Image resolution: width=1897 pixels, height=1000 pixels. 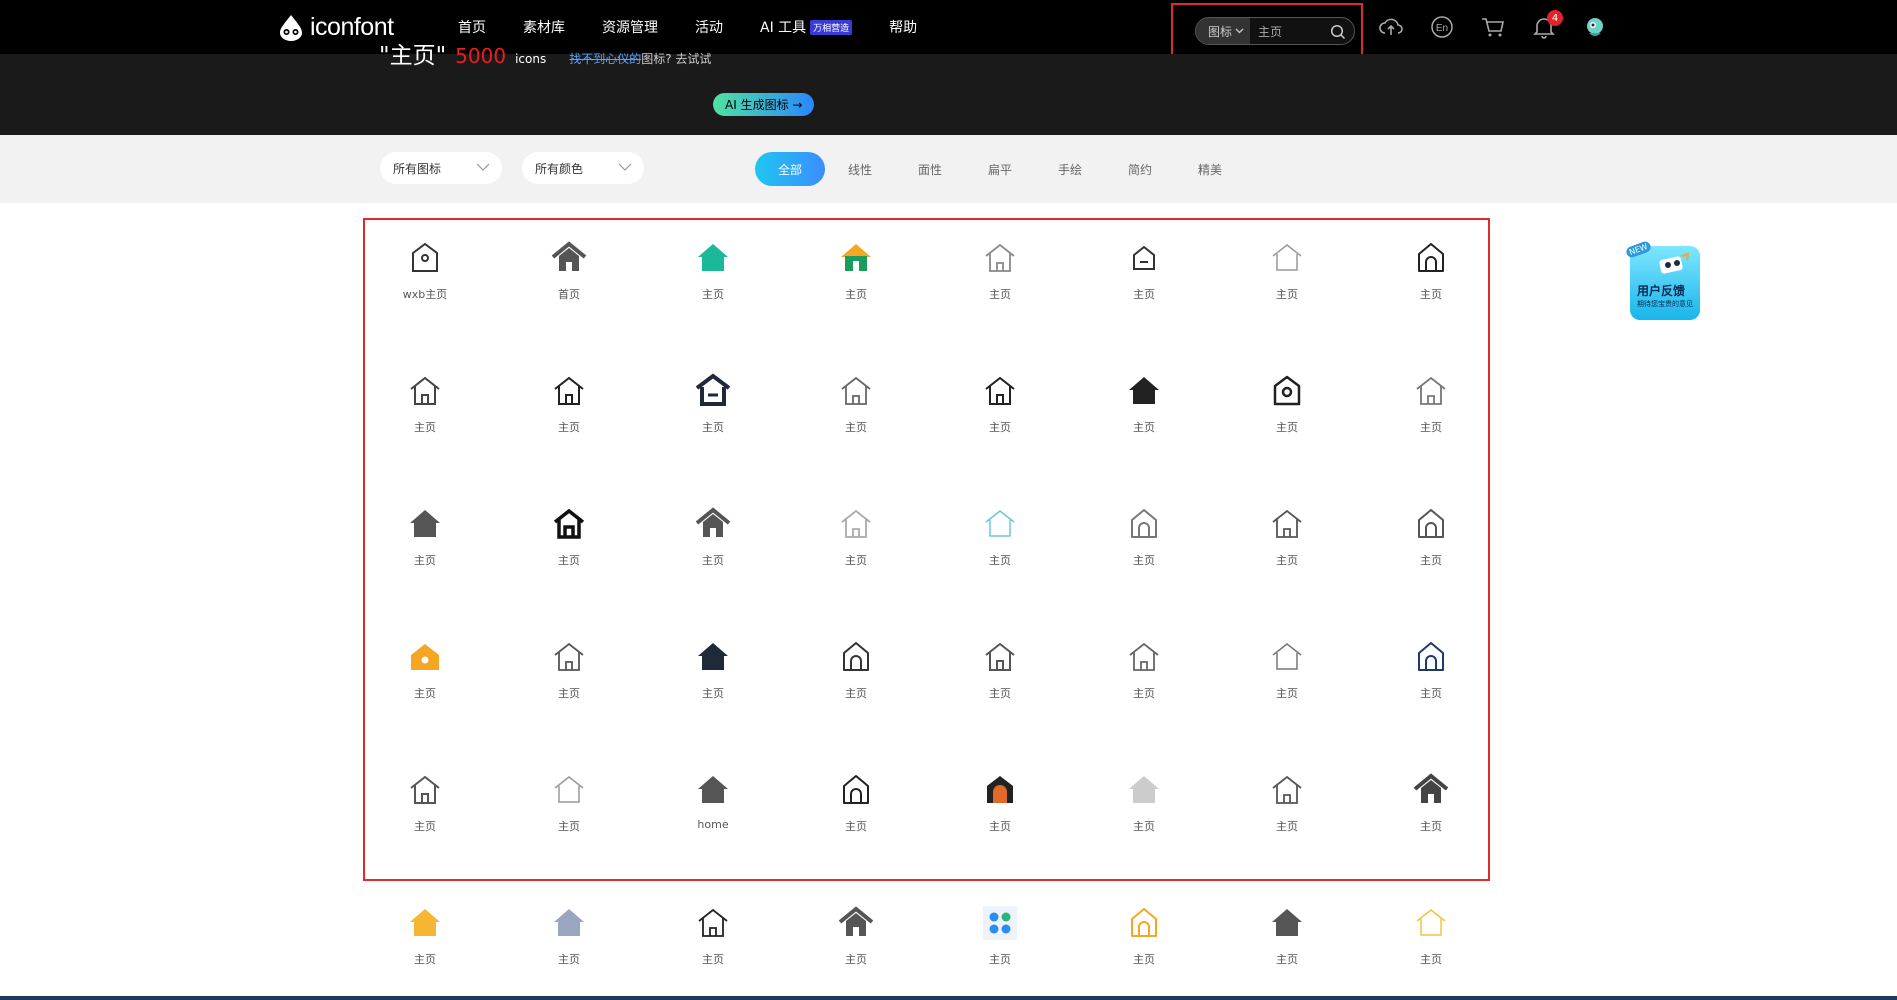 What do you see at coordinates (1223, 31) in the screenshot?
I see `search-type-select: 图标` at bounding box center [1223, 31].